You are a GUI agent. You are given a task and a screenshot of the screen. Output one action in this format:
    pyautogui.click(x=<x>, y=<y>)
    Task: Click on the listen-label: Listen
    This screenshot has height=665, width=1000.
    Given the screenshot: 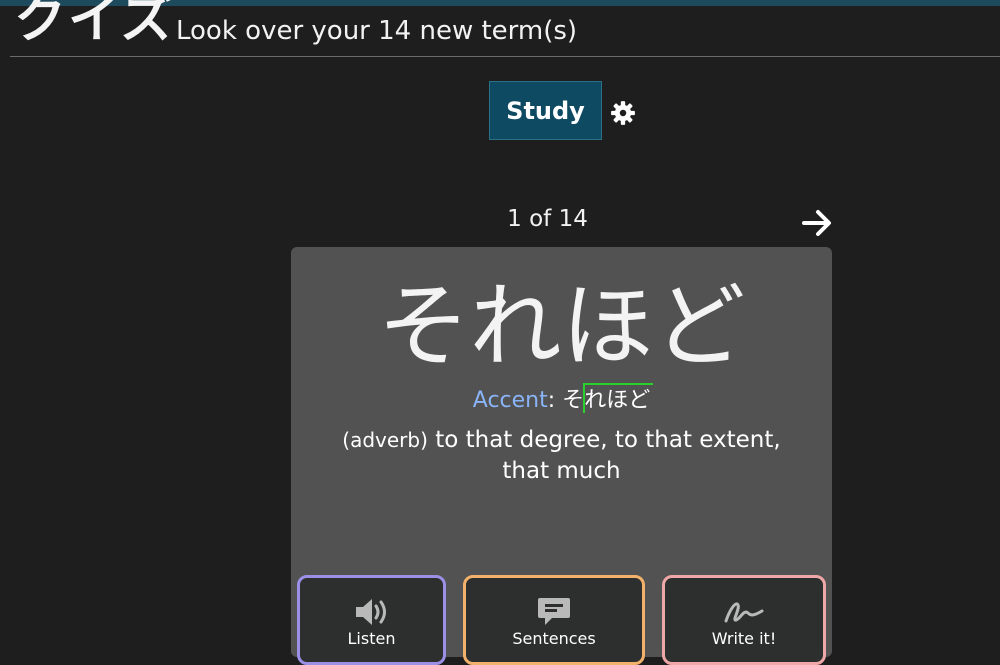 What is the action you would take?
    pyautogui.click(x=371, y=638)
    